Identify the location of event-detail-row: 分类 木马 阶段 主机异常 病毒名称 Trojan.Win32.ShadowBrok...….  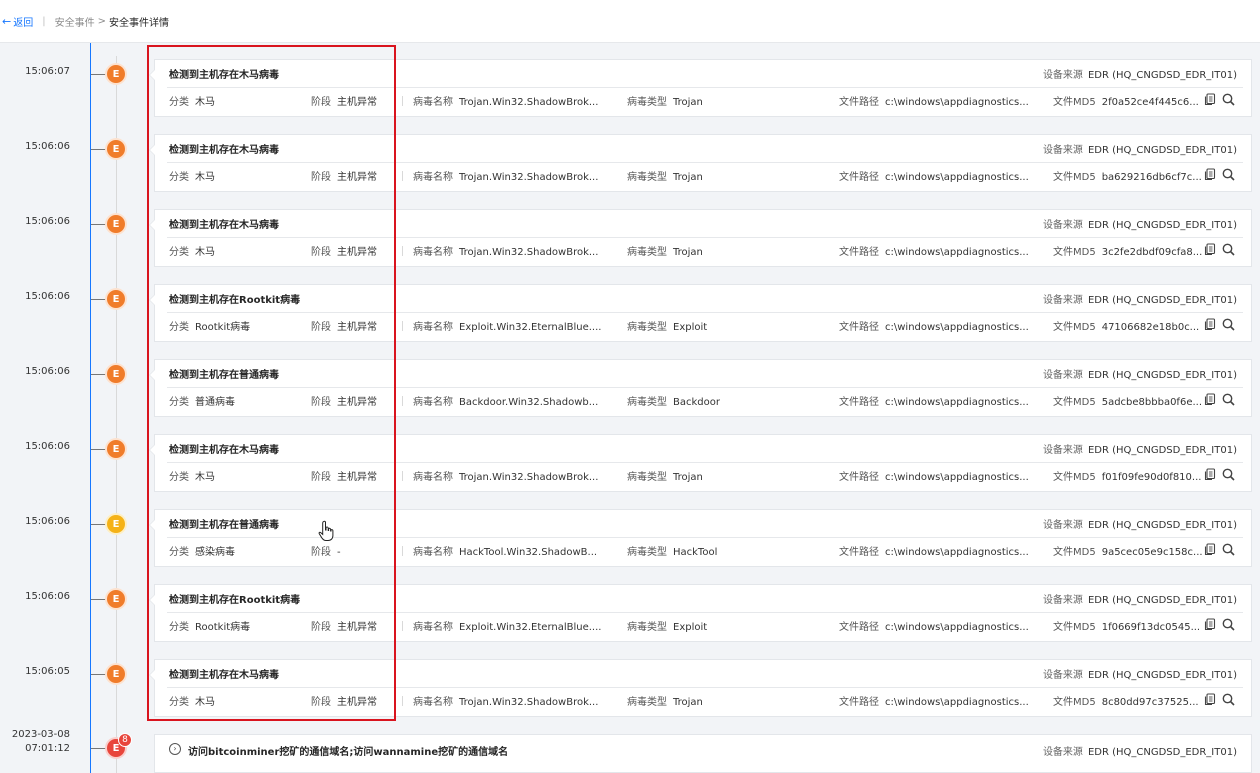
(703, 476).